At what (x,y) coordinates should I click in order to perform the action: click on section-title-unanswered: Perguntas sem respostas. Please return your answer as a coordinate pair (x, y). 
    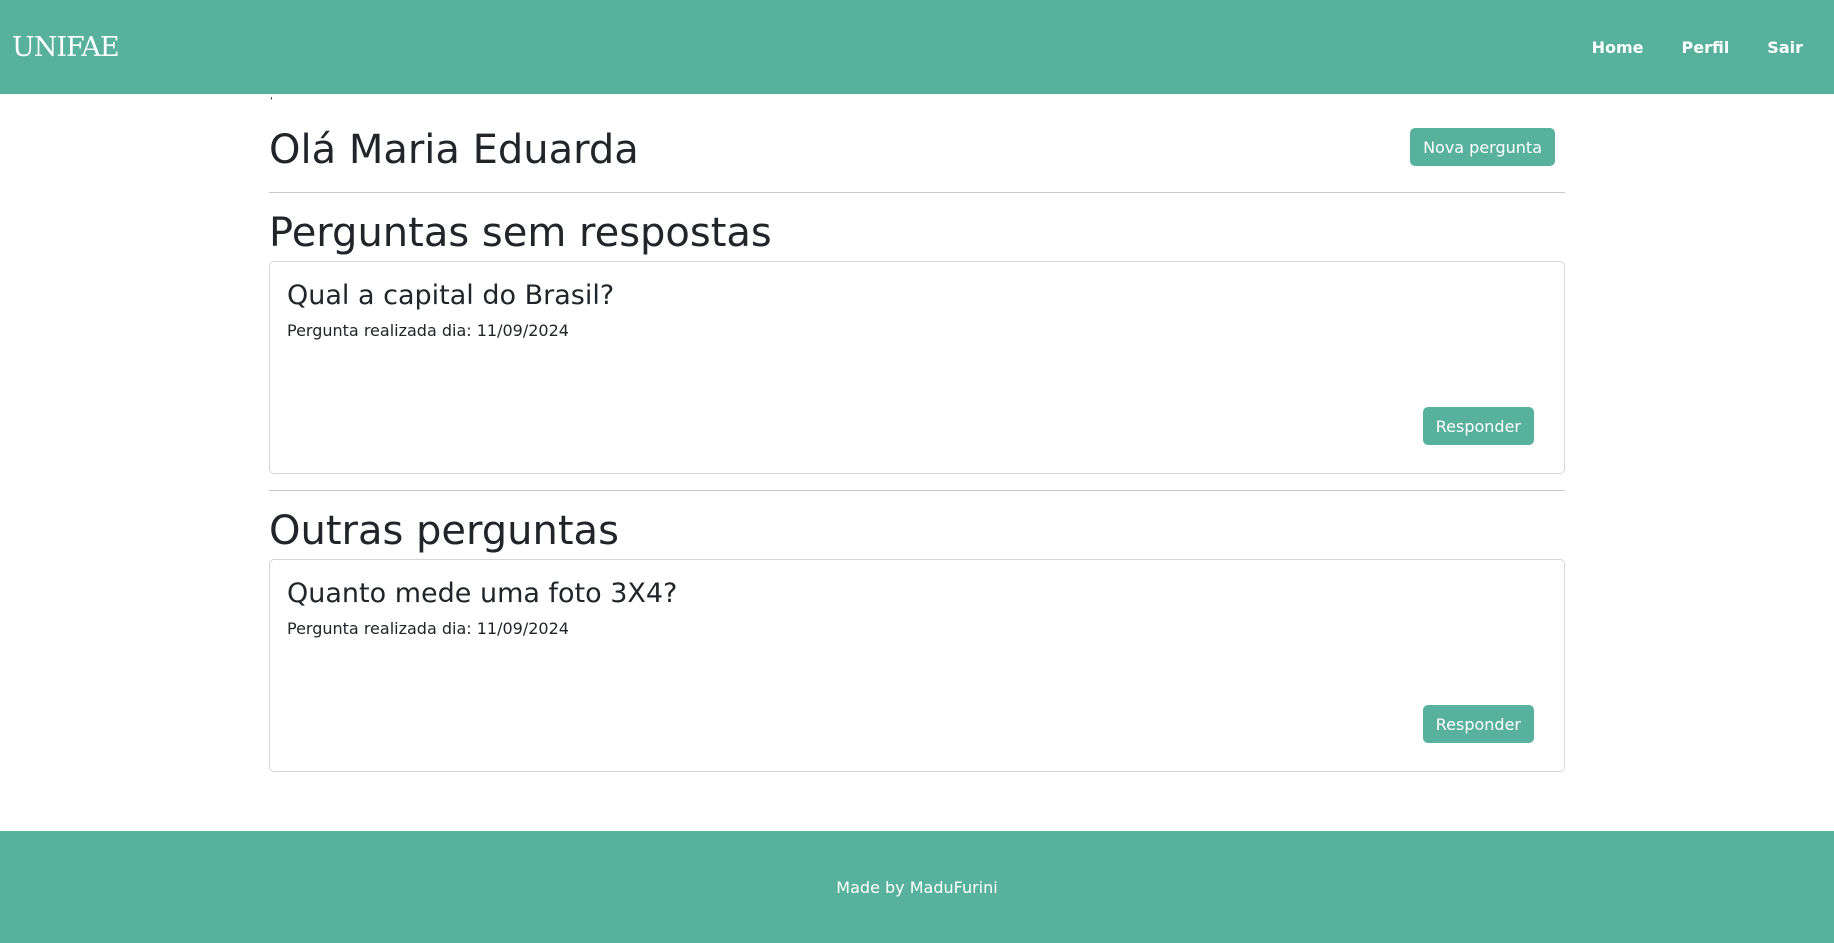
    Looking at the image, I should click on (520, 233).